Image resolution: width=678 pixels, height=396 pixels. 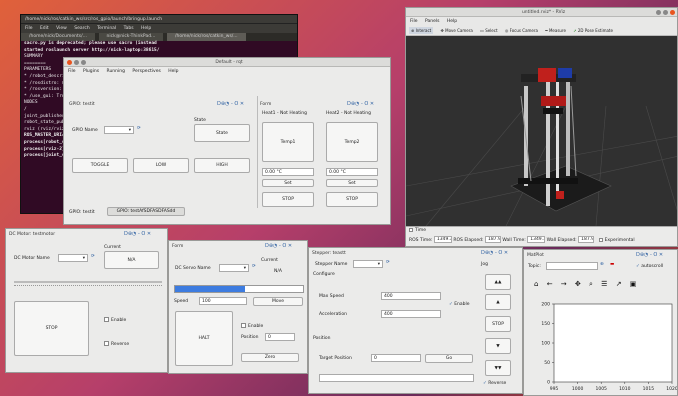 What do you see at coordinates (116, 344) in the screenshot?
I see `dc-motor-reverse-checkbox: Reverse` at bounding box center [116, 344].